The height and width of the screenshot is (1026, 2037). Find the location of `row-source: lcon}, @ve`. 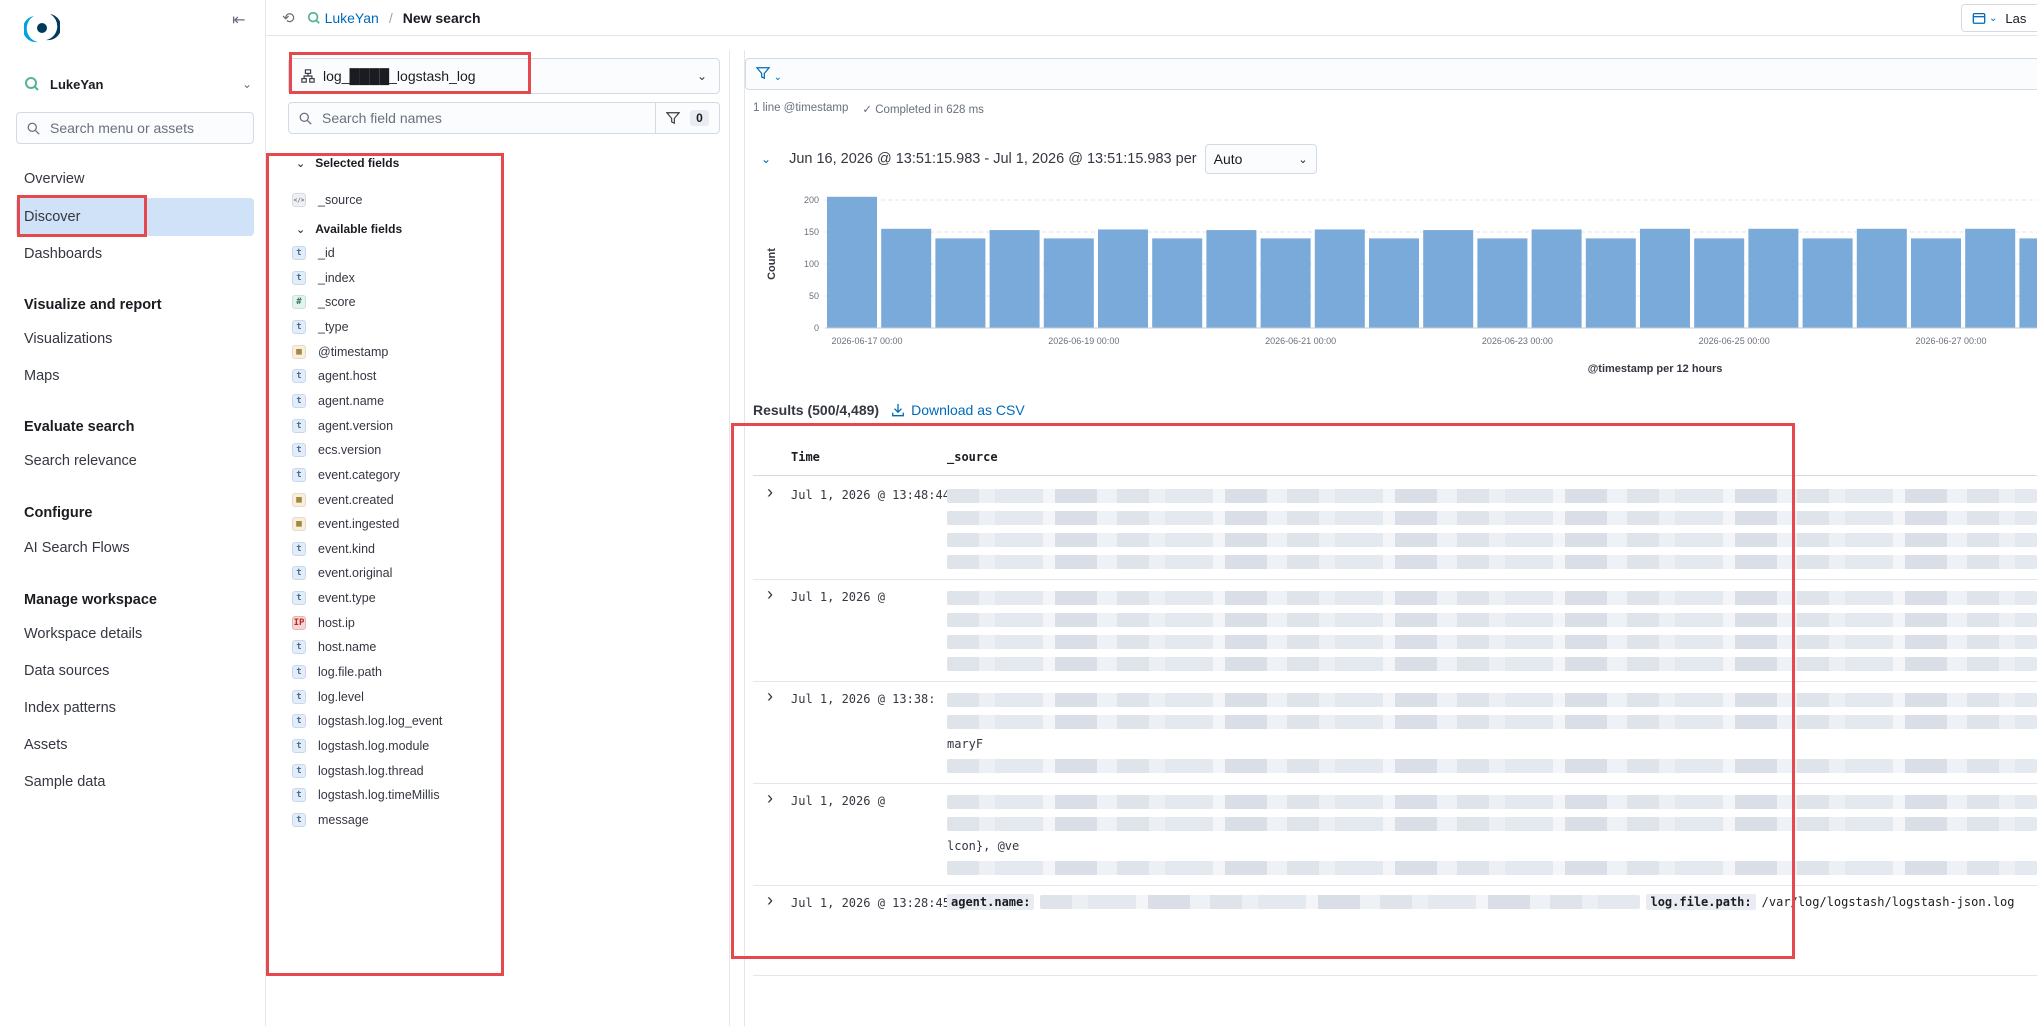

row-source: lcon}, @ve is located at coordinates (1492, 837).